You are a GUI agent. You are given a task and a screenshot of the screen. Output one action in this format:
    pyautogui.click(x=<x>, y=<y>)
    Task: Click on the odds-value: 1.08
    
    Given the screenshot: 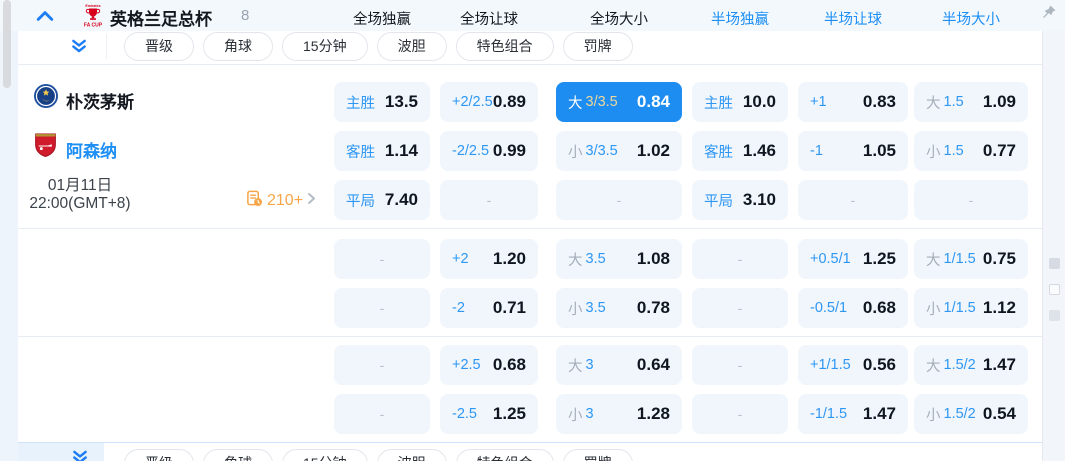 What is the action you would take?
    pyautogui.click(x=653, y=258)
    